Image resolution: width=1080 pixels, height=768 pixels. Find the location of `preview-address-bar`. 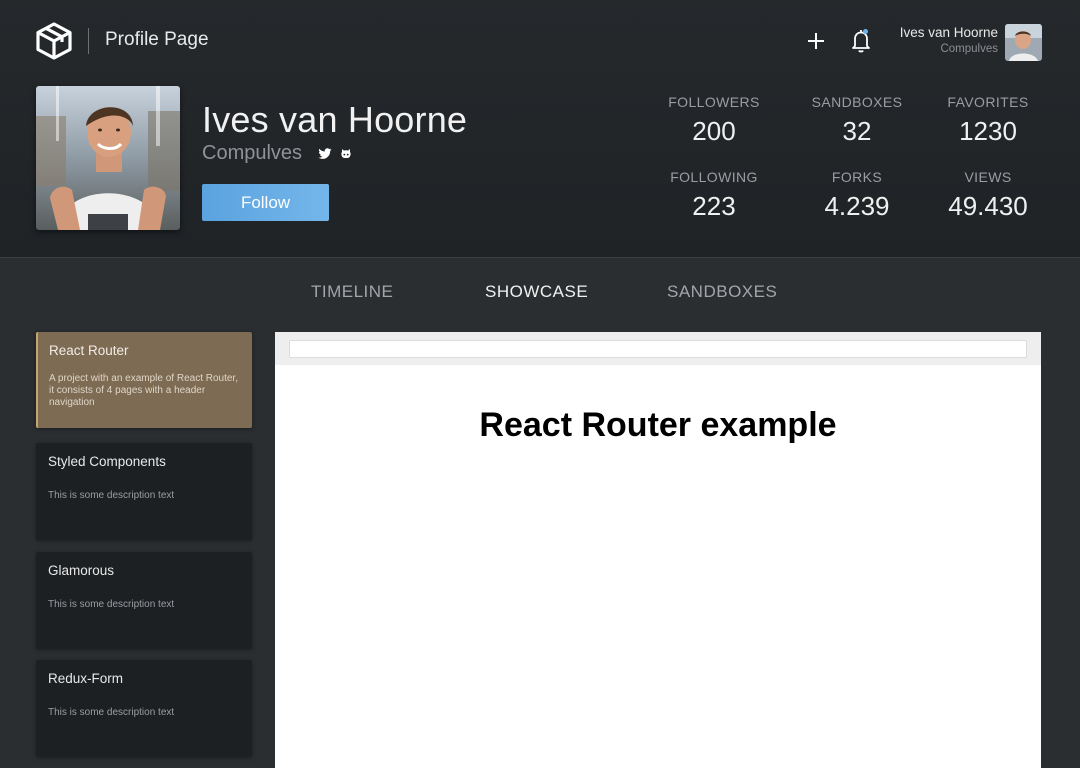

preview-address-bar is located at coordinates (658, 349).